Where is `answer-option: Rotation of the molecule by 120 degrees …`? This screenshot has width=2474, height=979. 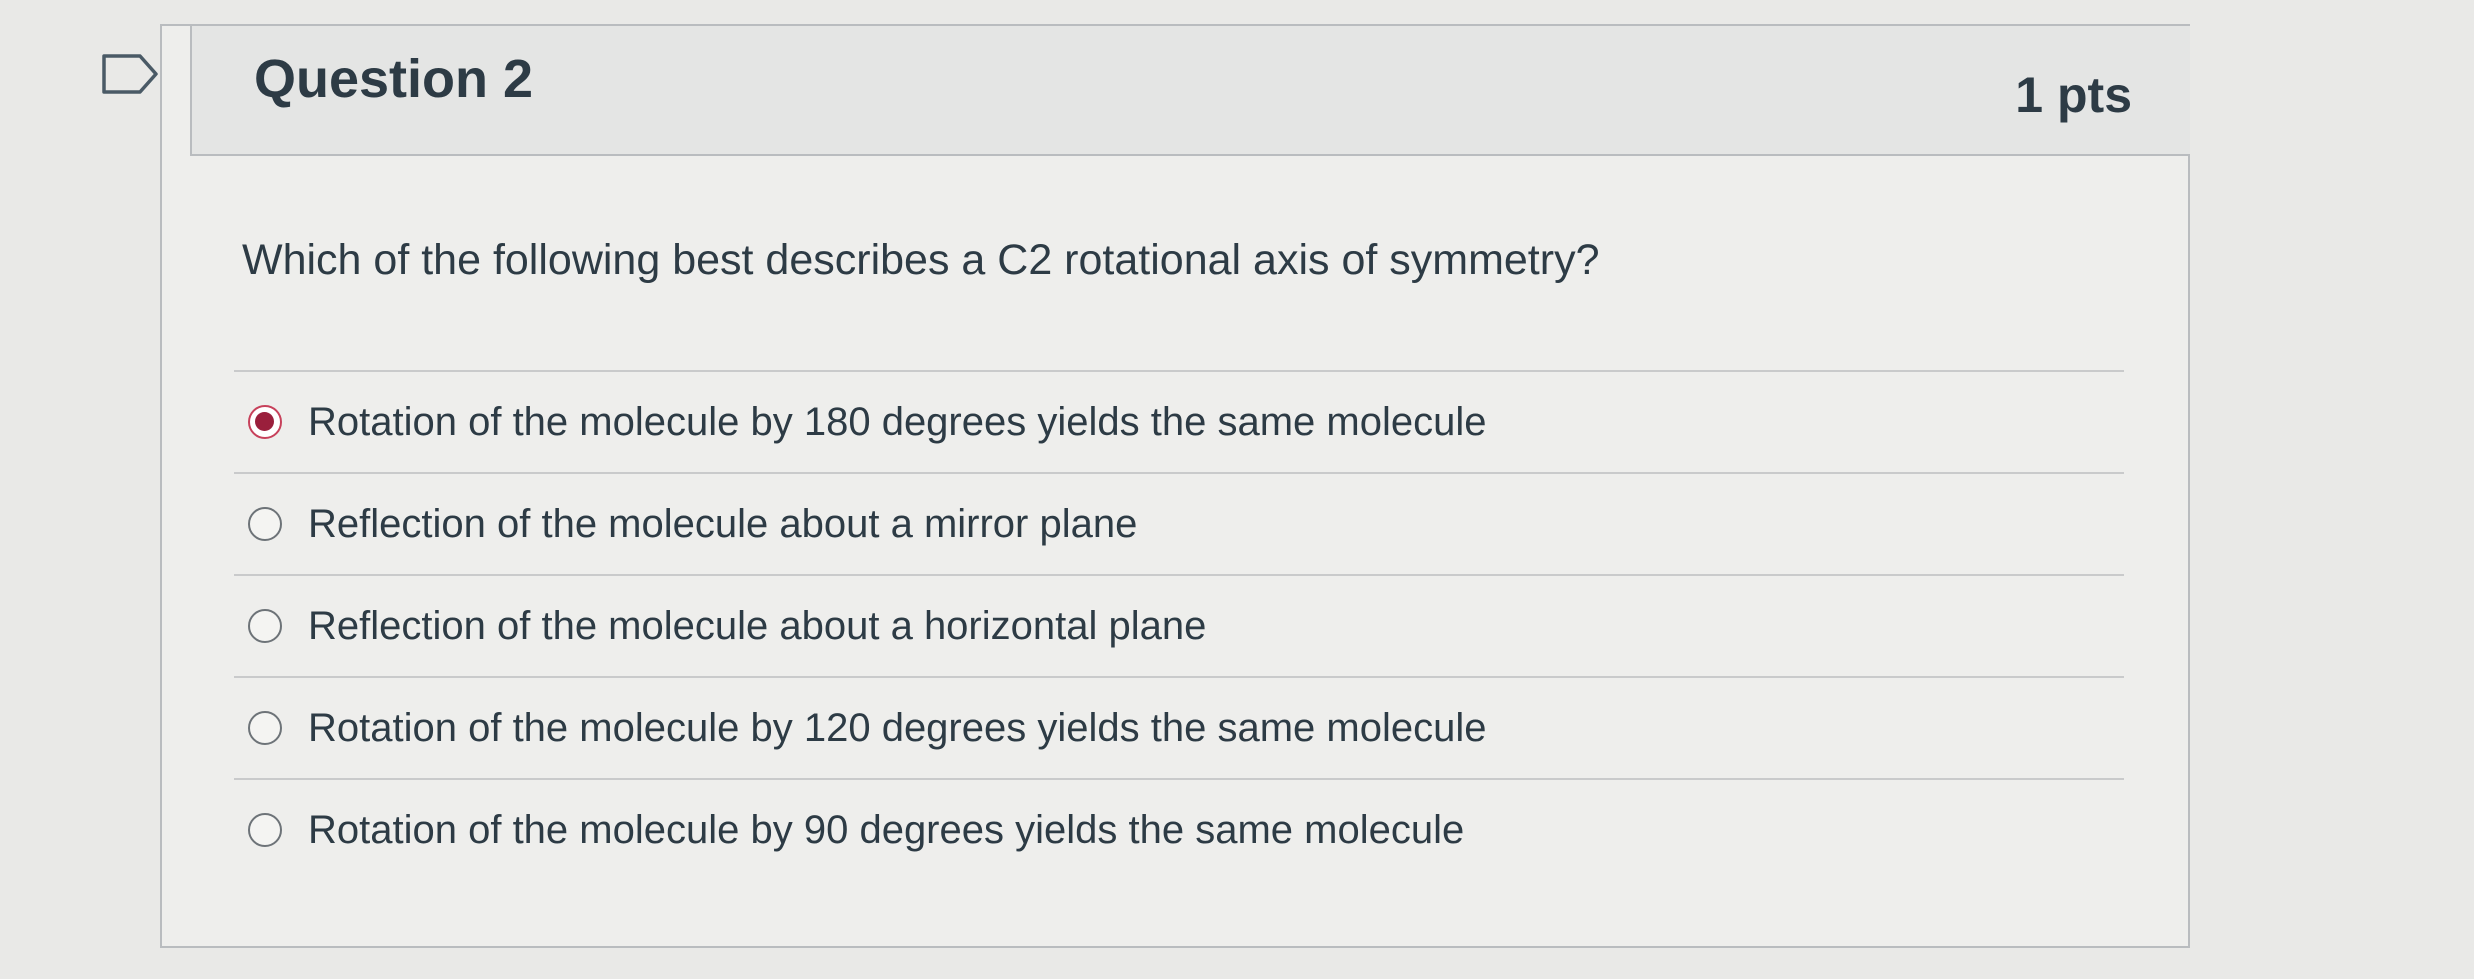
answer-option: Rotation of the molecule by 120 degrees … is located at coordinates (1179, 727).